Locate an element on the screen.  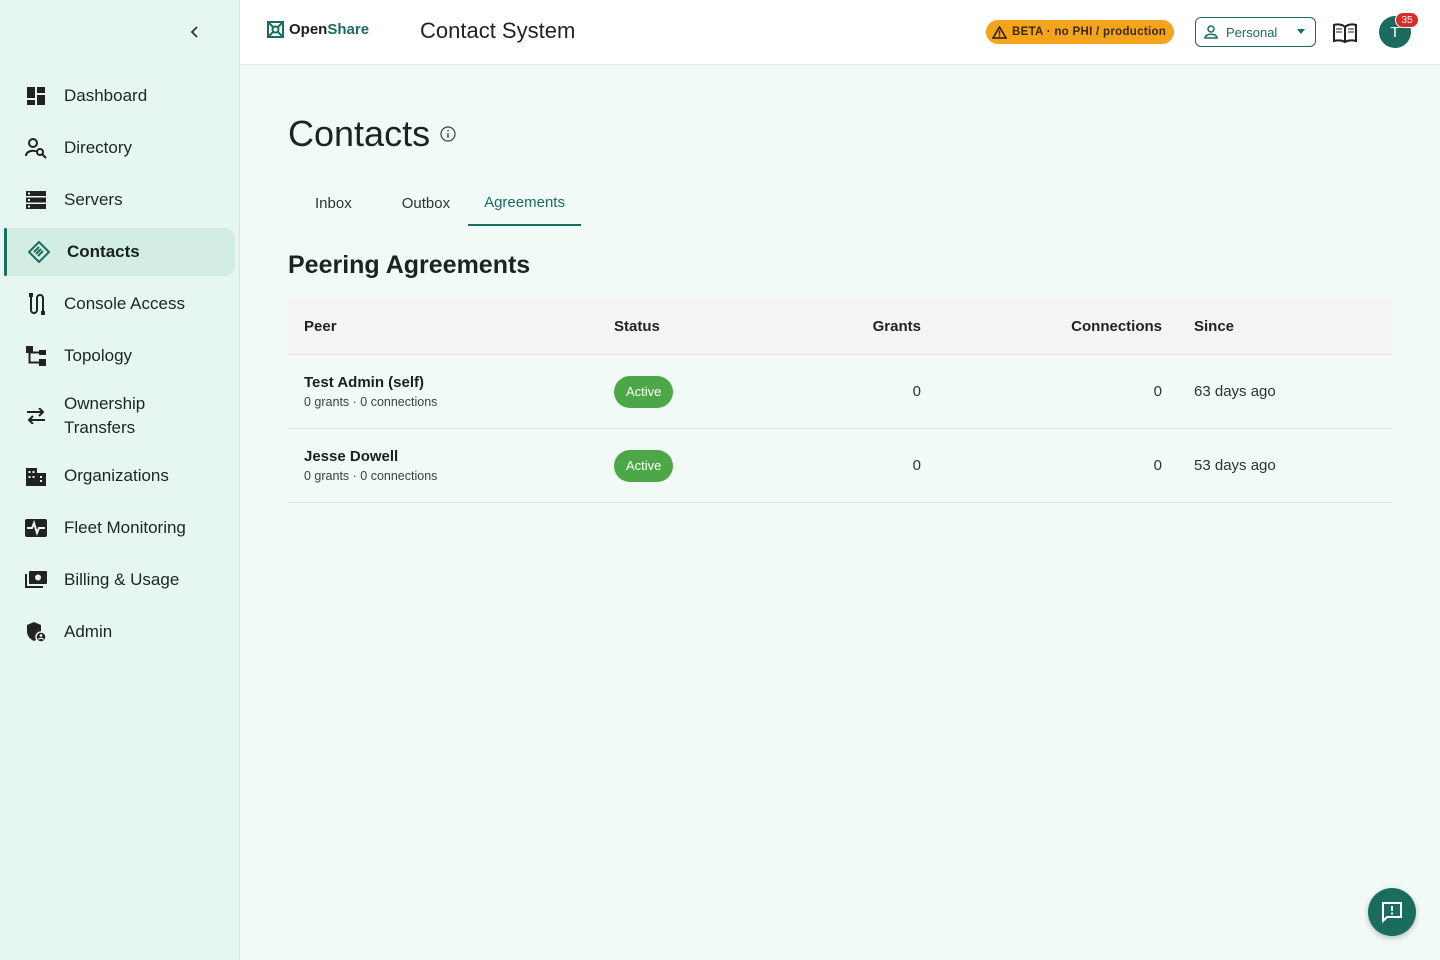
workspace-select-value: Personal is located at coordinates (1252, 32).